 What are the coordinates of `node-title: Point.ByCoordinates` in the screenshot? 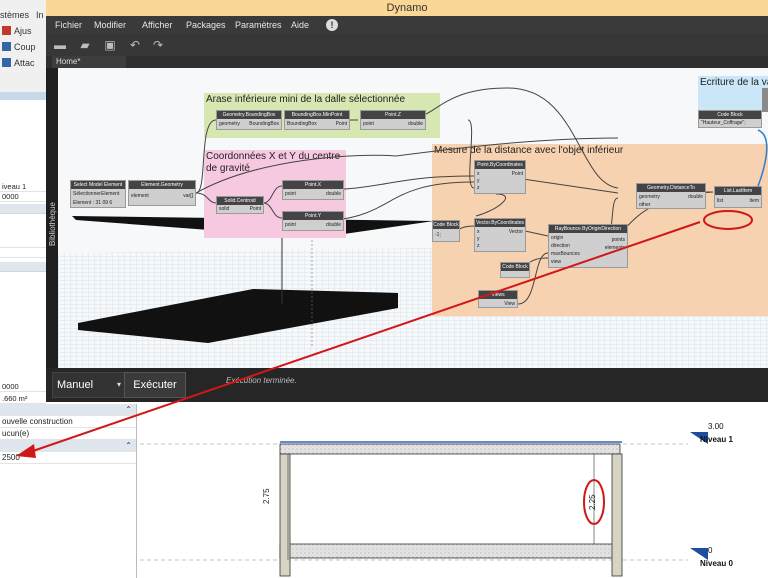 It's located at (500, 165).